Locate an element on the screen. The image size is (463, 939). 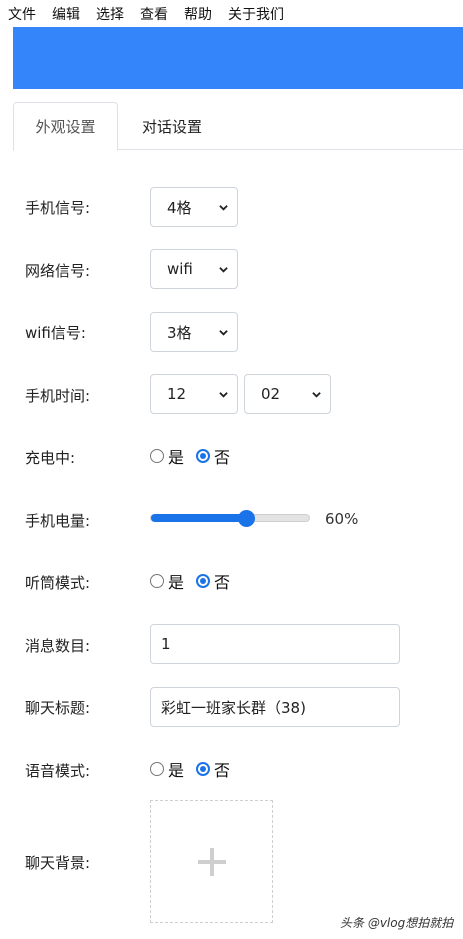
voice-no-label: 否 is located at coordinates (222, 769).